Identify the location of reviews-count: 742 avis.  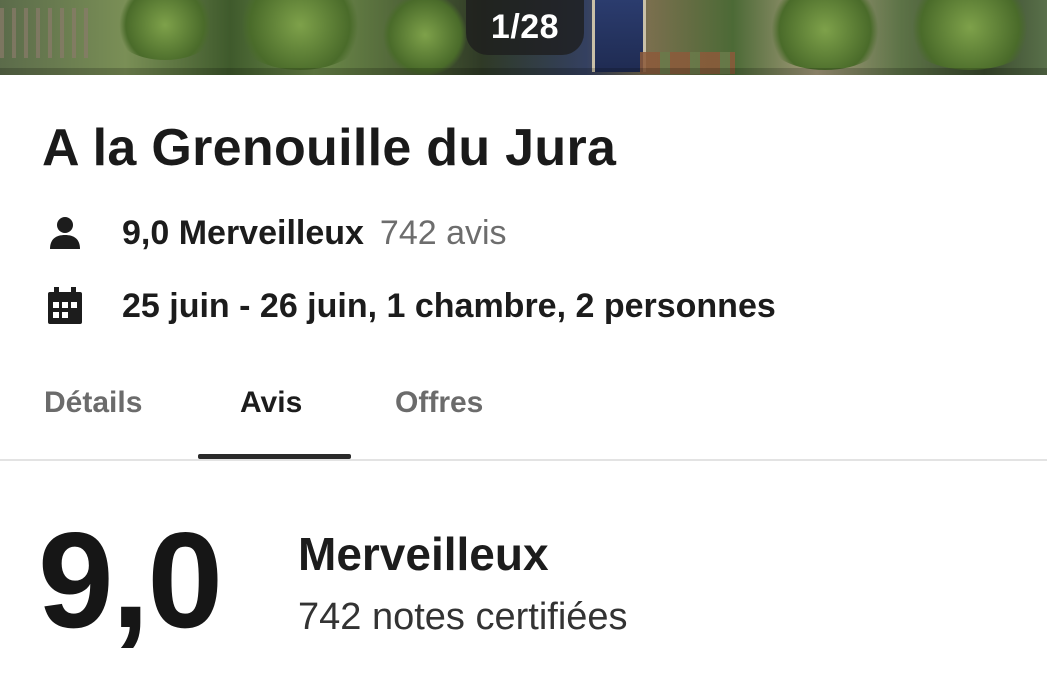
(443, 233).